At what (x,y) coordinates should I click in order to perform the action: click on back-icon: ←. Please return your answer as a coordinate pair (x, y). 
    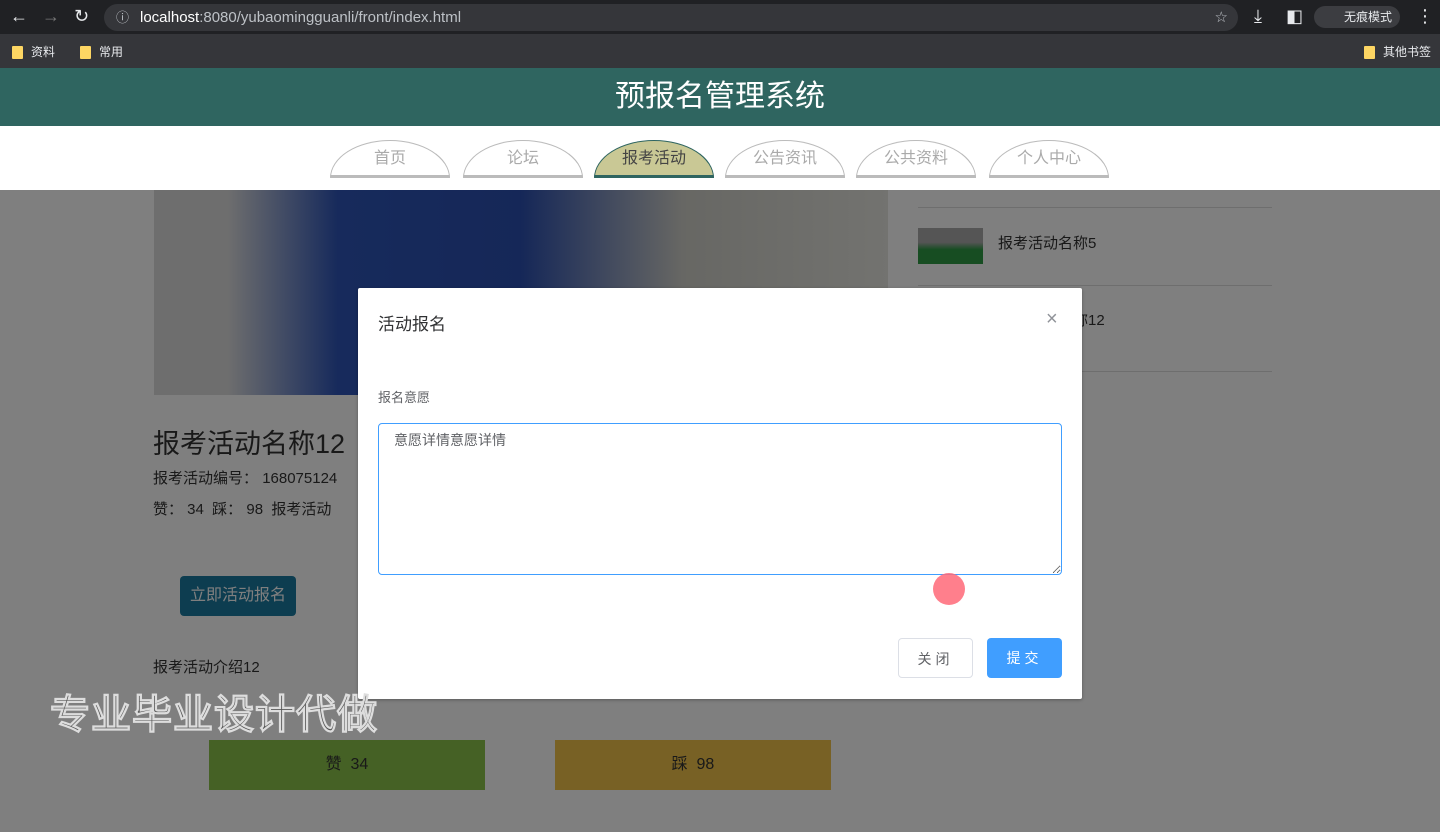
    Looking at the image, I should click on (19, 16).